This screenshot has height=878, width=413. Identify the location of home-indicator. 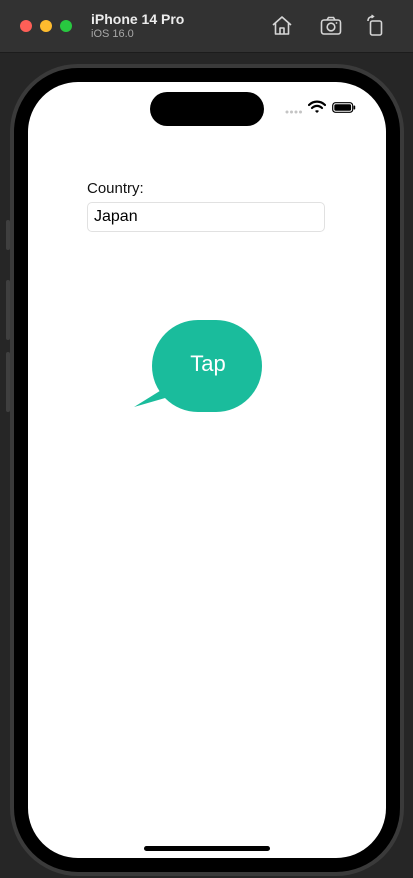
(207, 848).